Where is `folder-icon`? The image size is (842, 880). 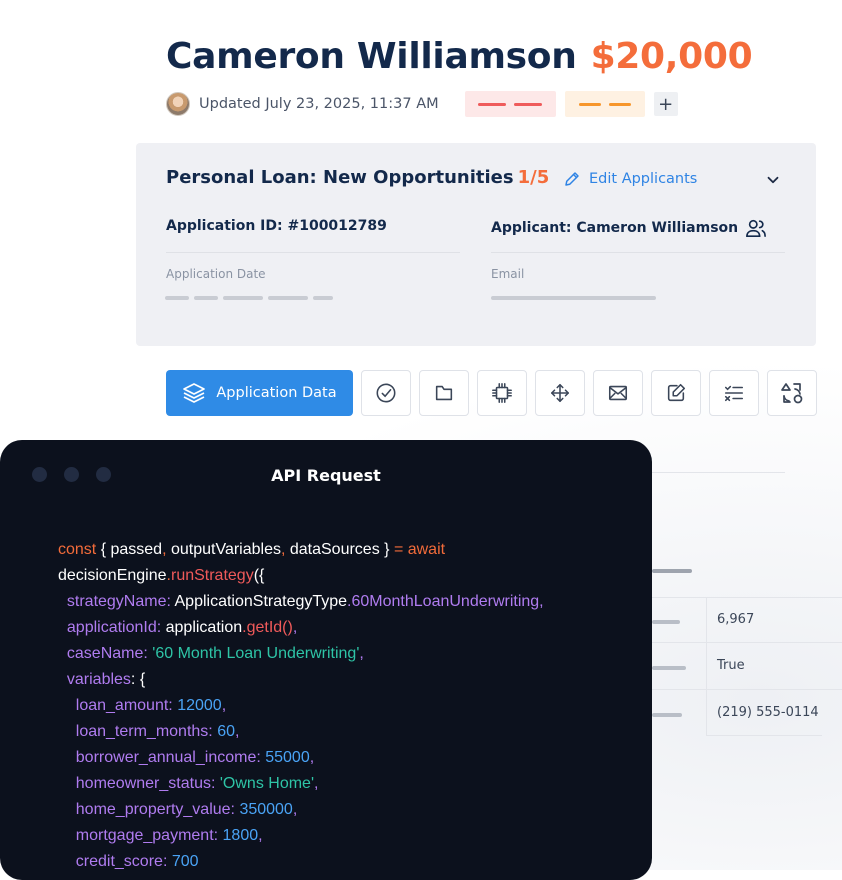
folder-icon is located at coordinates (444, 393).